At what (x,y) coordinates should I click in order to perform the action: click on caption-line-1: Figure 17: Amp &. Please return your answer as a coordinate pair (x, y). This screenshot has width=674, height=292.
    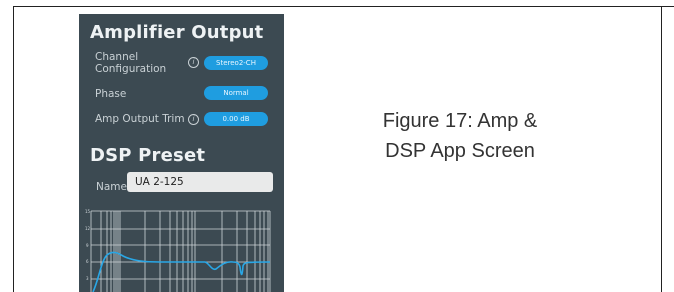
    Looking at the image, I should click on (460, 121).